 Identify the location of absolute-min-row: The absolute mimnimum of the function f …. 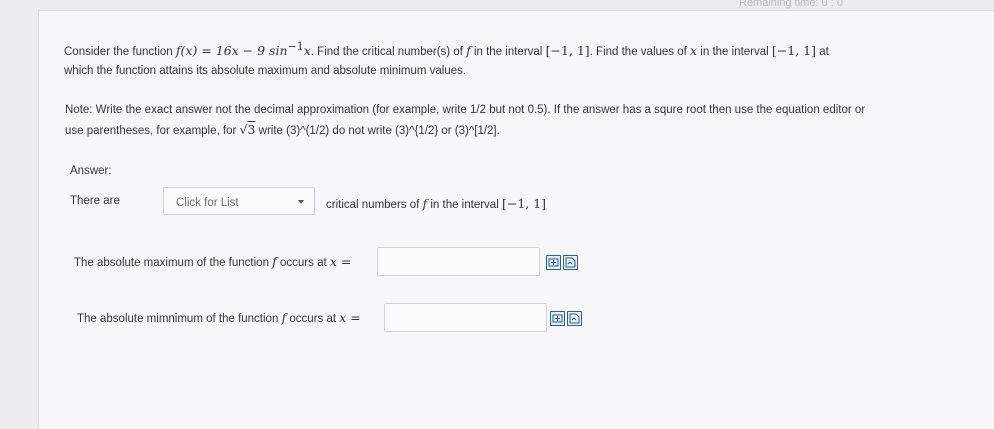
(357, 319).